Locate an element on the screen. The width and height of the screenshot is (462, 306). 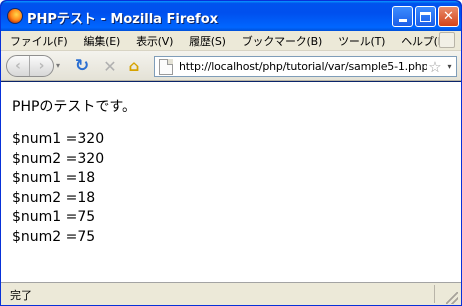
url-dropdown-icon: ▾ is located at coordinates (449, 66).